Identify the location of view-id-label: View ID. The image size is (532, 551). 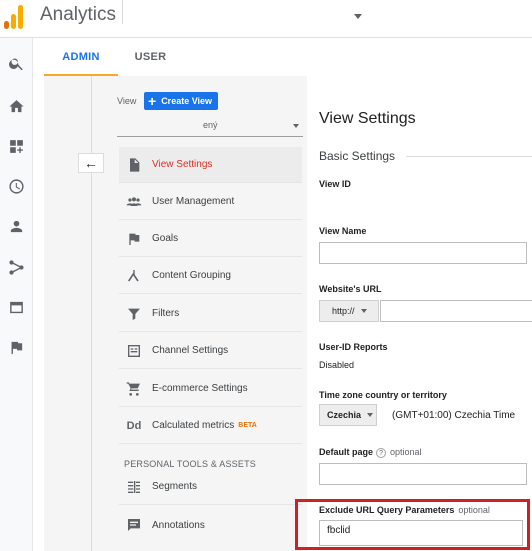
(335, 184).